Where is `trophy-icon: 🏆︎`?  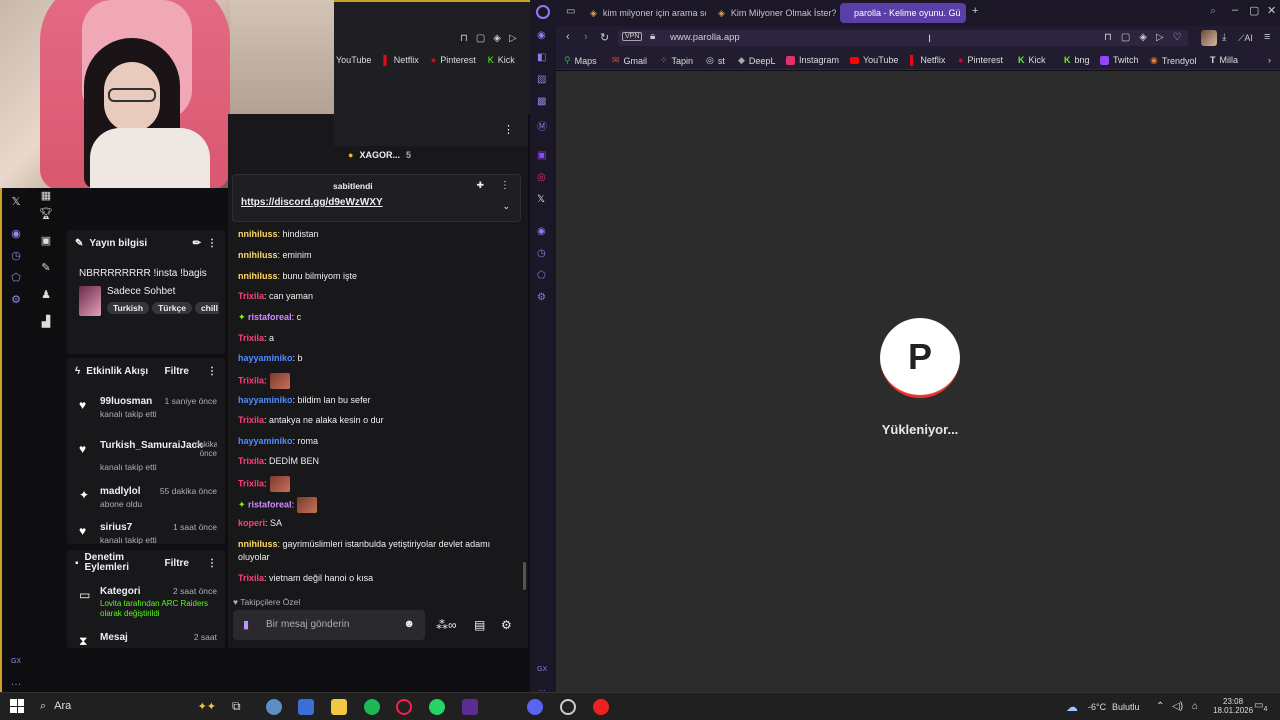
trophy-icon: 🏆︎ is located at coordinates (46, 214).